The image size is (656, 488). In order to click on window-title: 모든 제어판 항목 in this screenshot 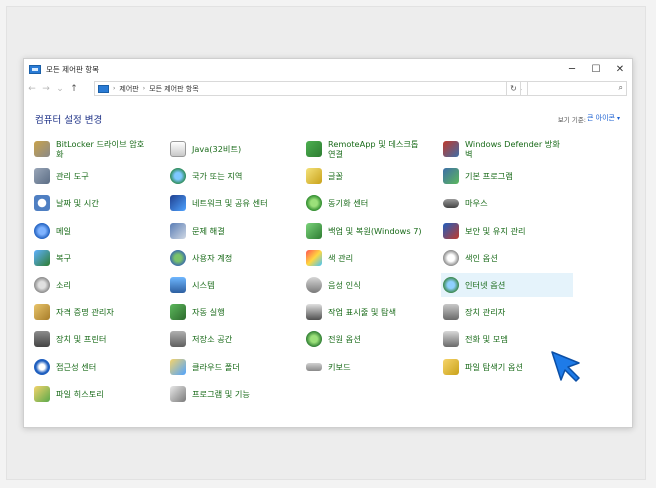, I will do `click(73, 69)`.